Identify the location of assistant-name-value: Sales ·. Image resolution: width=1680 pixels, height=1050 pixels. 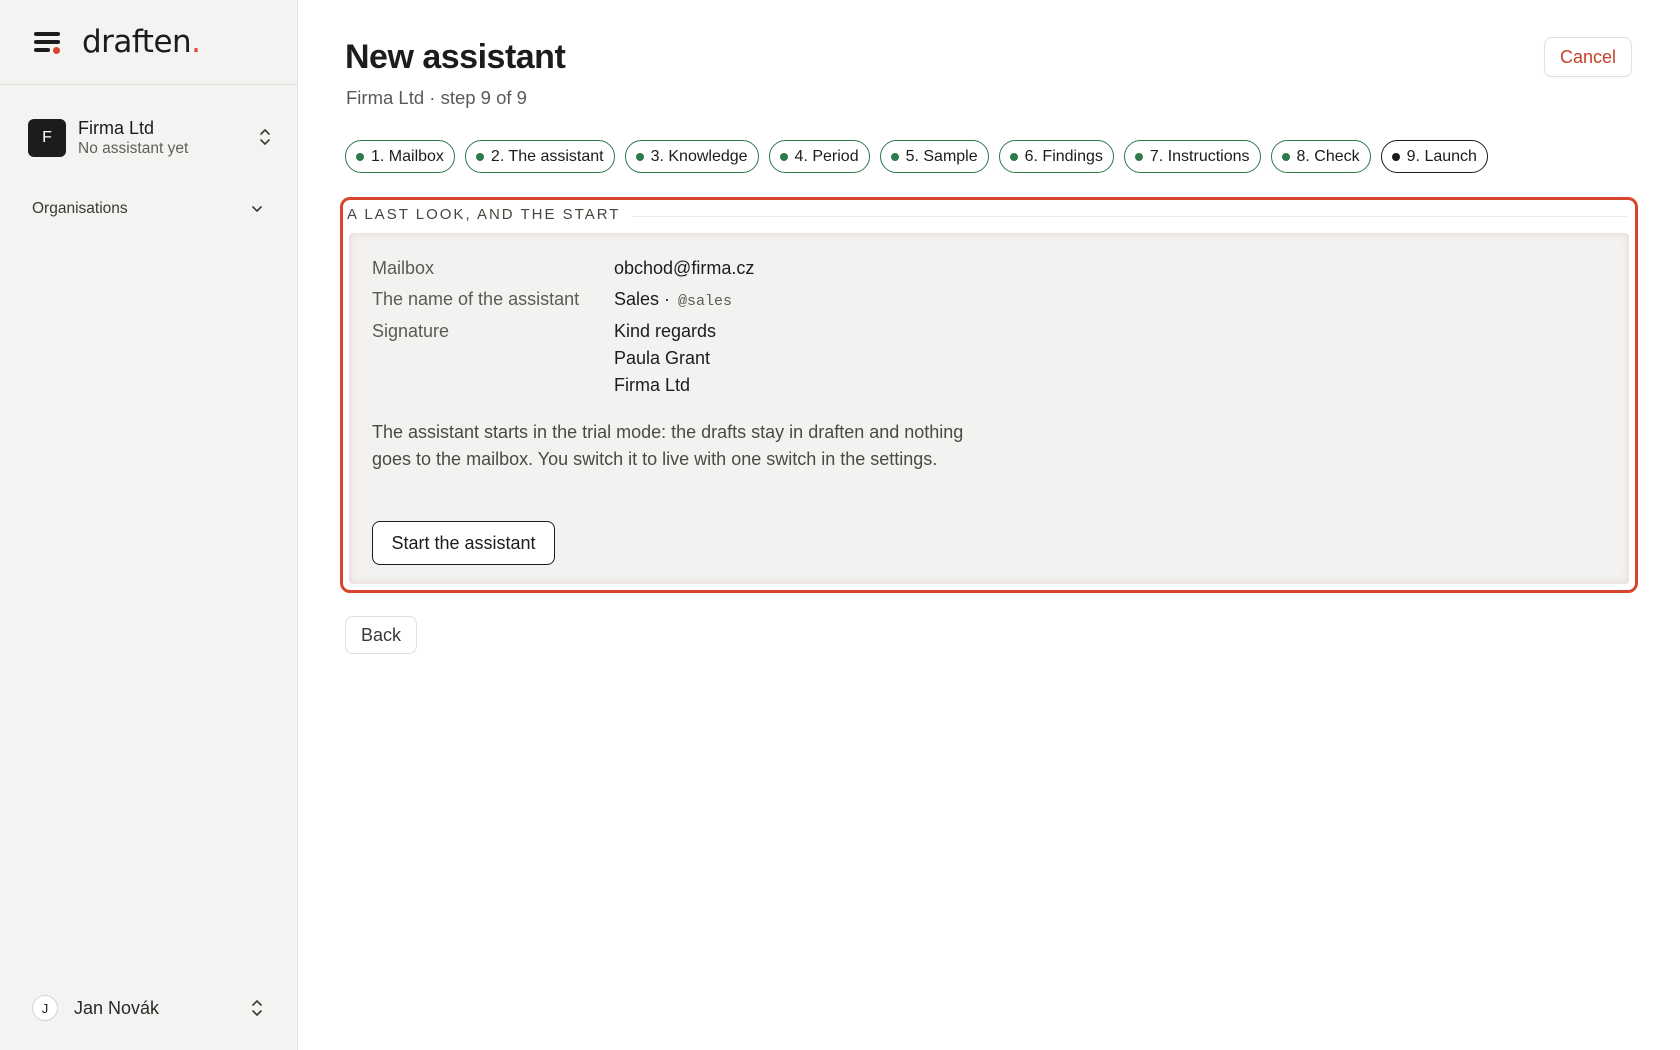
(642, 299).